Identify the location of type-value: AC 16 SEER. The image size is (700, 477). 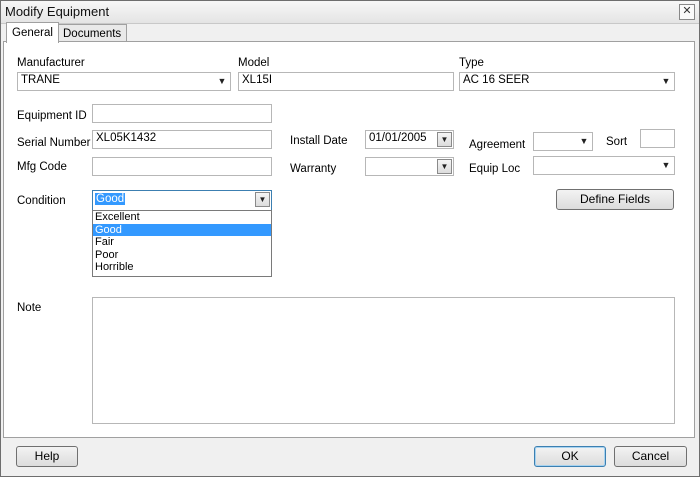
(496, 80).